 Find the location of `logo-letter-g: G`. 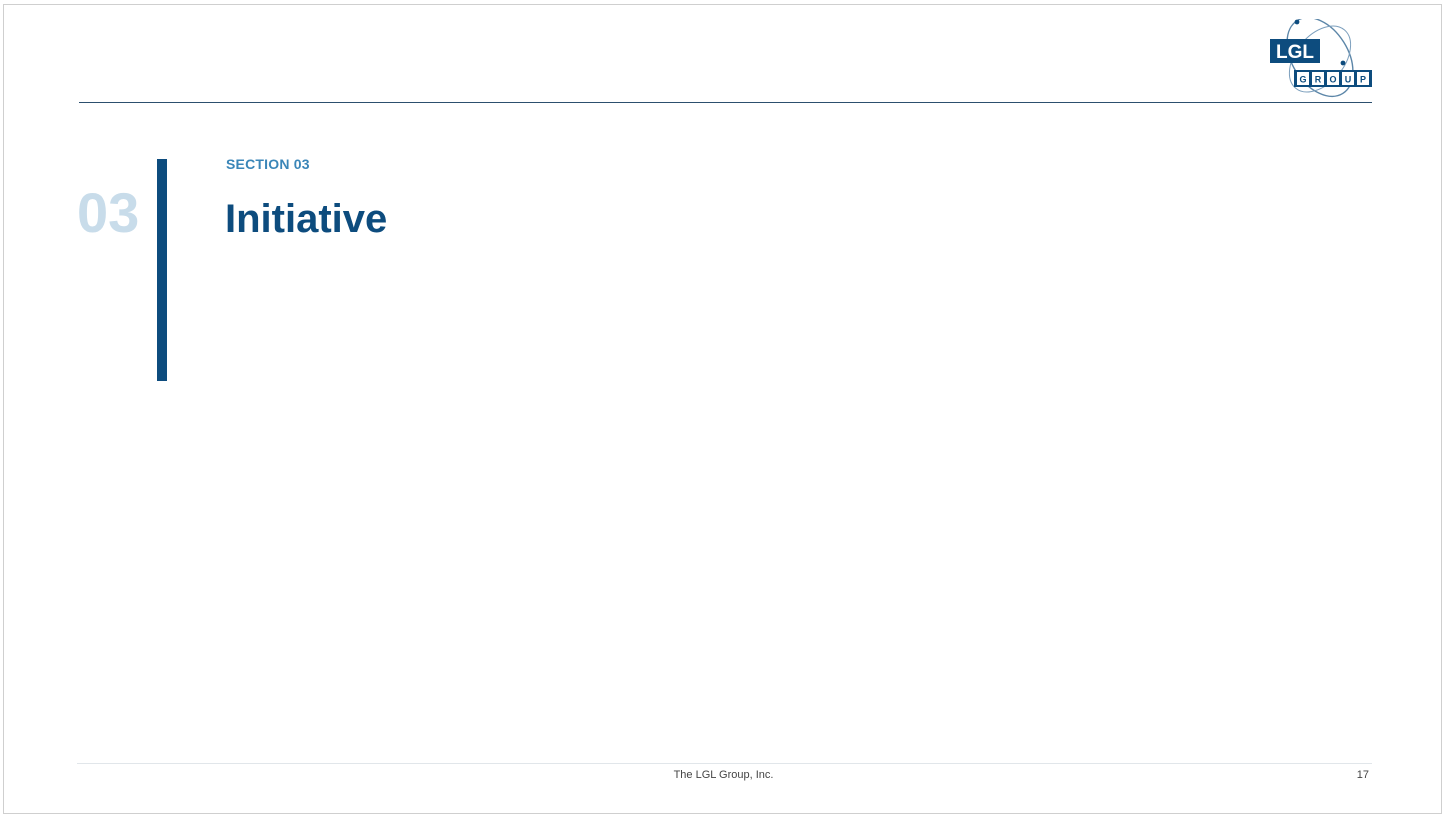

logo-letter-g: G is located at coordinates (1302, 80).